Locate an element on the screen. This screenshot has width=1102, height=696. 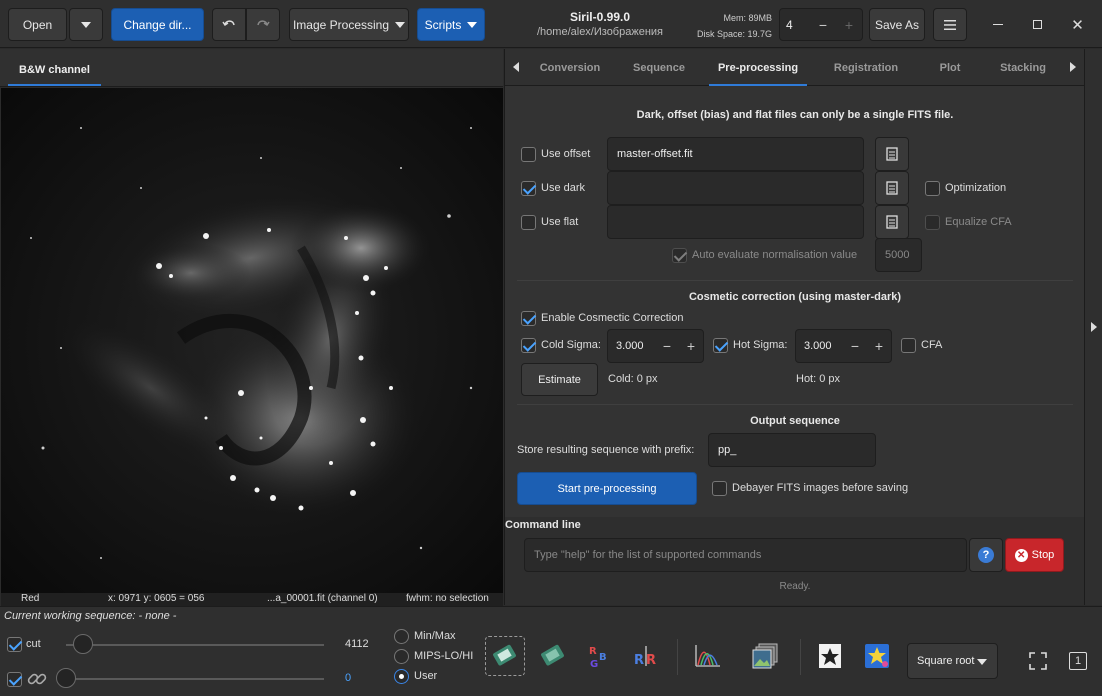
link-checkbox is located at coordinates (14, 679).